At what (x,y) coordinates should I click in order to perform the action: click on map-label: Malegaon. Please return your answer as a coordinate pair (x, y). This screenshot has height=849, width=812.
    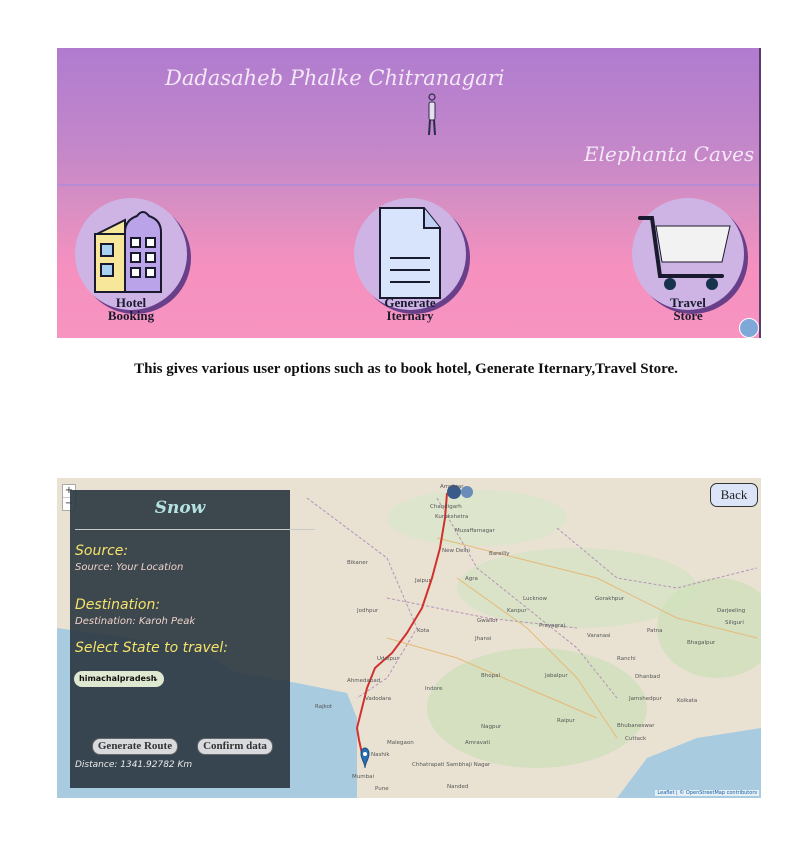
    Looking at the image, I should click on (400, 743).